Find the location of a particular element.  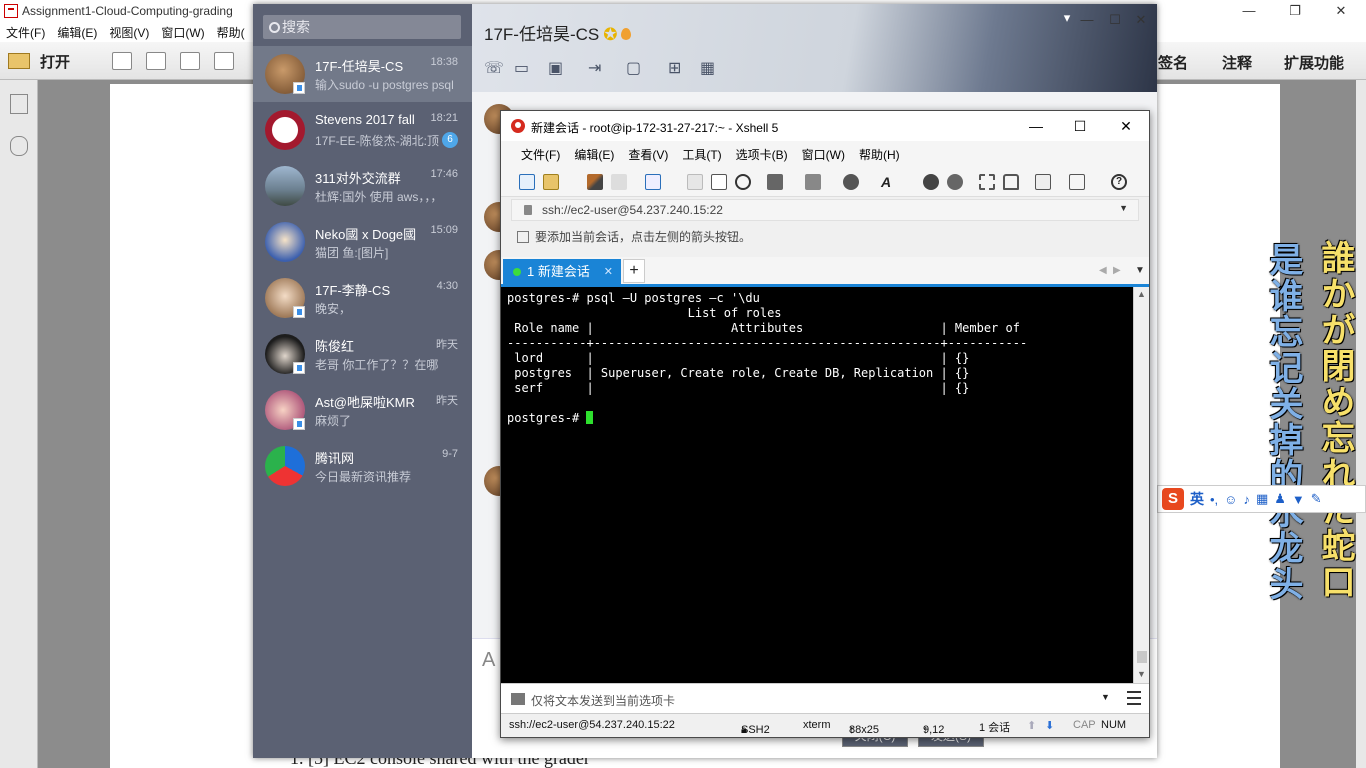

pdf-open-button: 打开 is located at coordinates (39, 61).